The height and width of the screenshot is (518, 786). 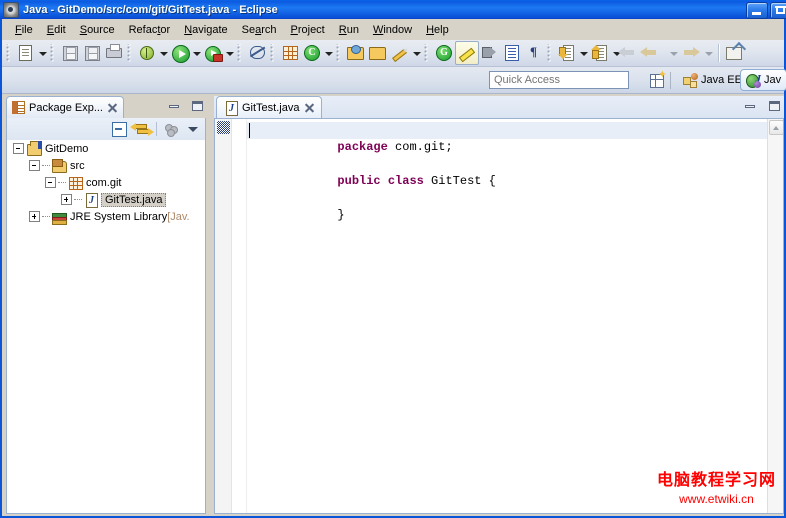 What do you see at coordinates (106, 165) in the screenshot?
I see `tree-row-src: src` at bounding box center [106, 165].